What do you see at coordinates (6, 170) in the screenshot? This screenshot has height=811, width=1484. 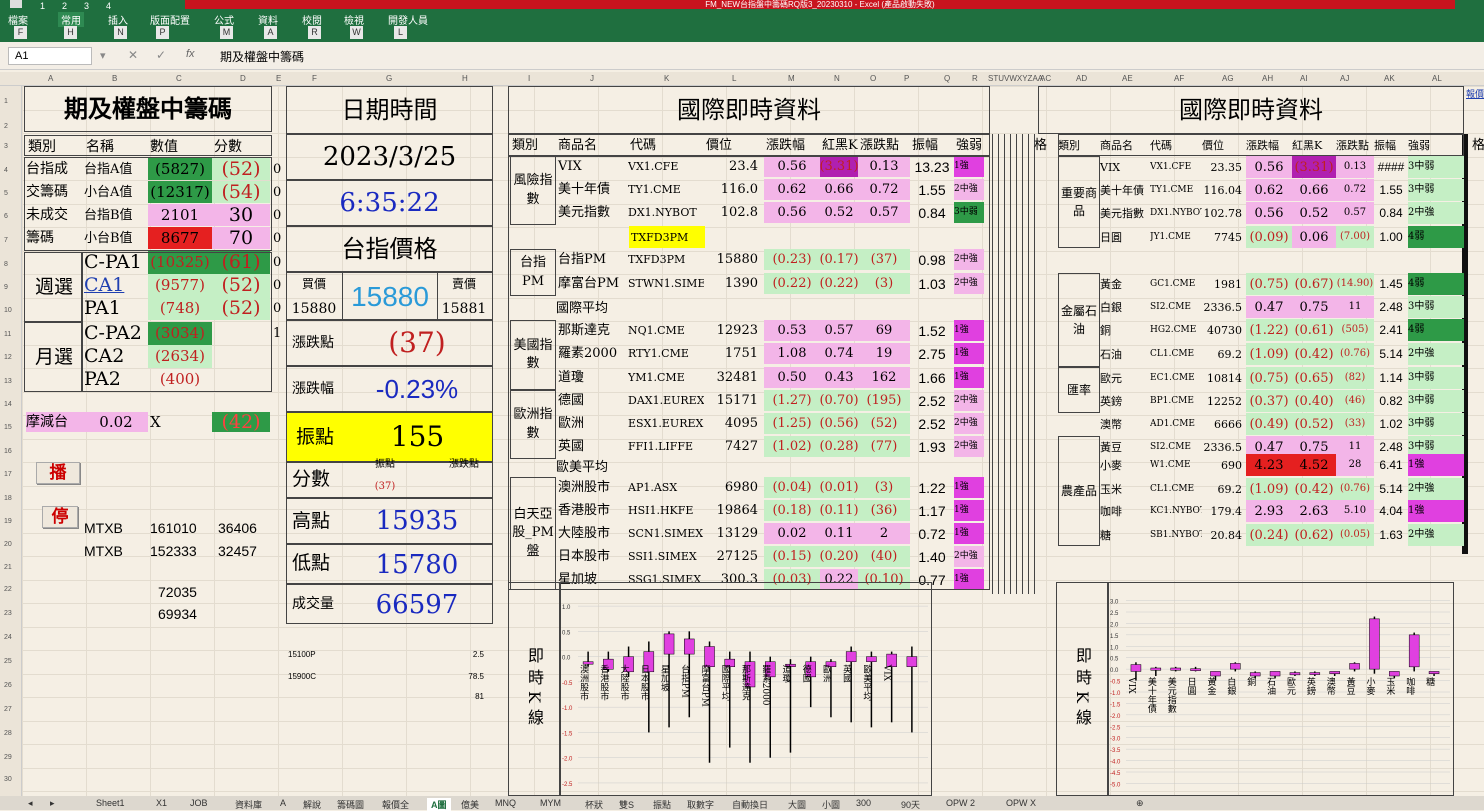 I see `row-label: 4` at bounding box center [6, 170].